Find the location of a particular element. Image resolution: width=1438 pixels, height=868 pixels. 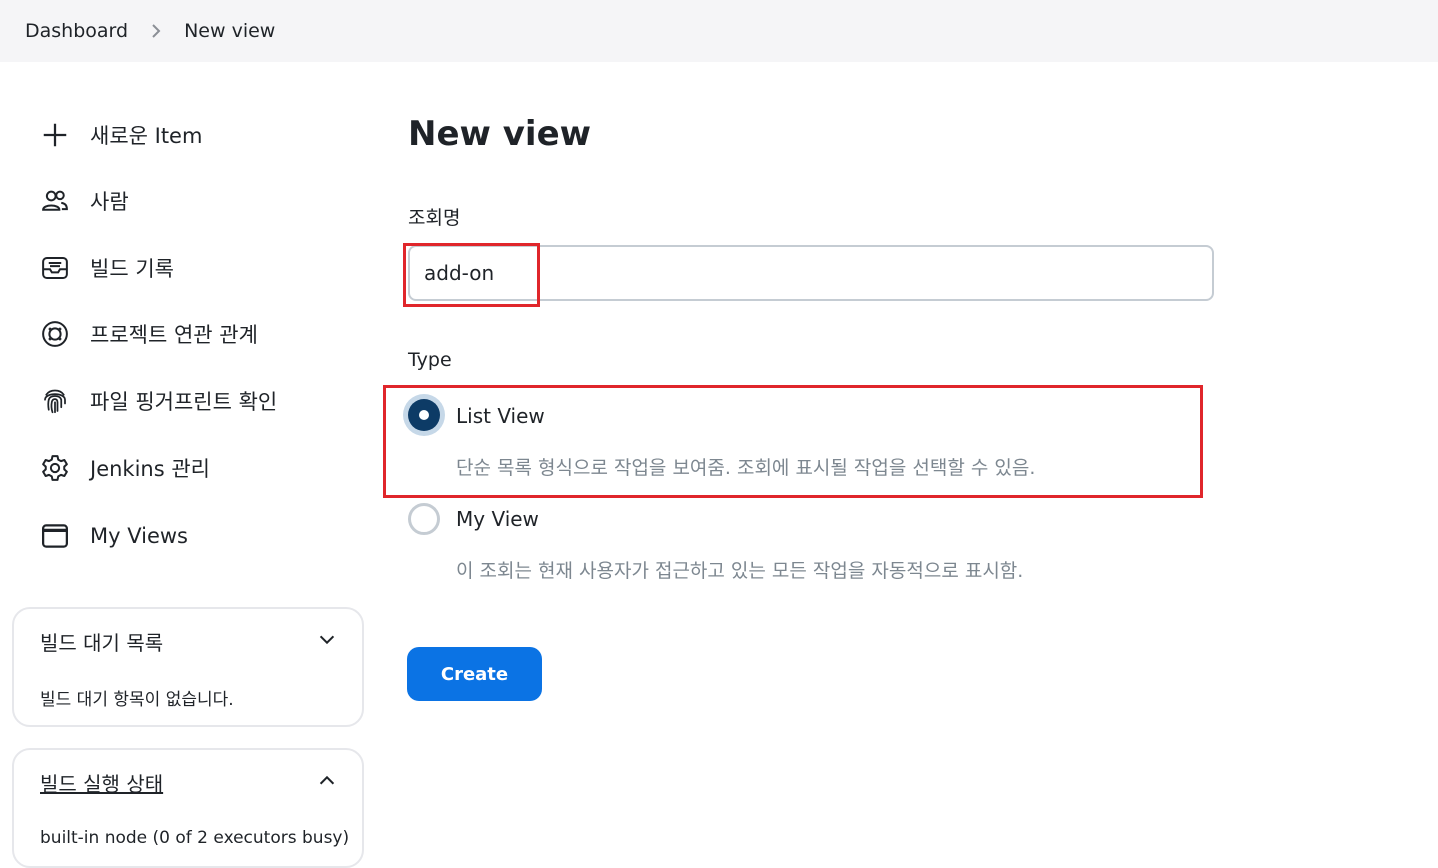

executor-status-title: 빌드 실행 상태 is located at coordinates (101, 782).